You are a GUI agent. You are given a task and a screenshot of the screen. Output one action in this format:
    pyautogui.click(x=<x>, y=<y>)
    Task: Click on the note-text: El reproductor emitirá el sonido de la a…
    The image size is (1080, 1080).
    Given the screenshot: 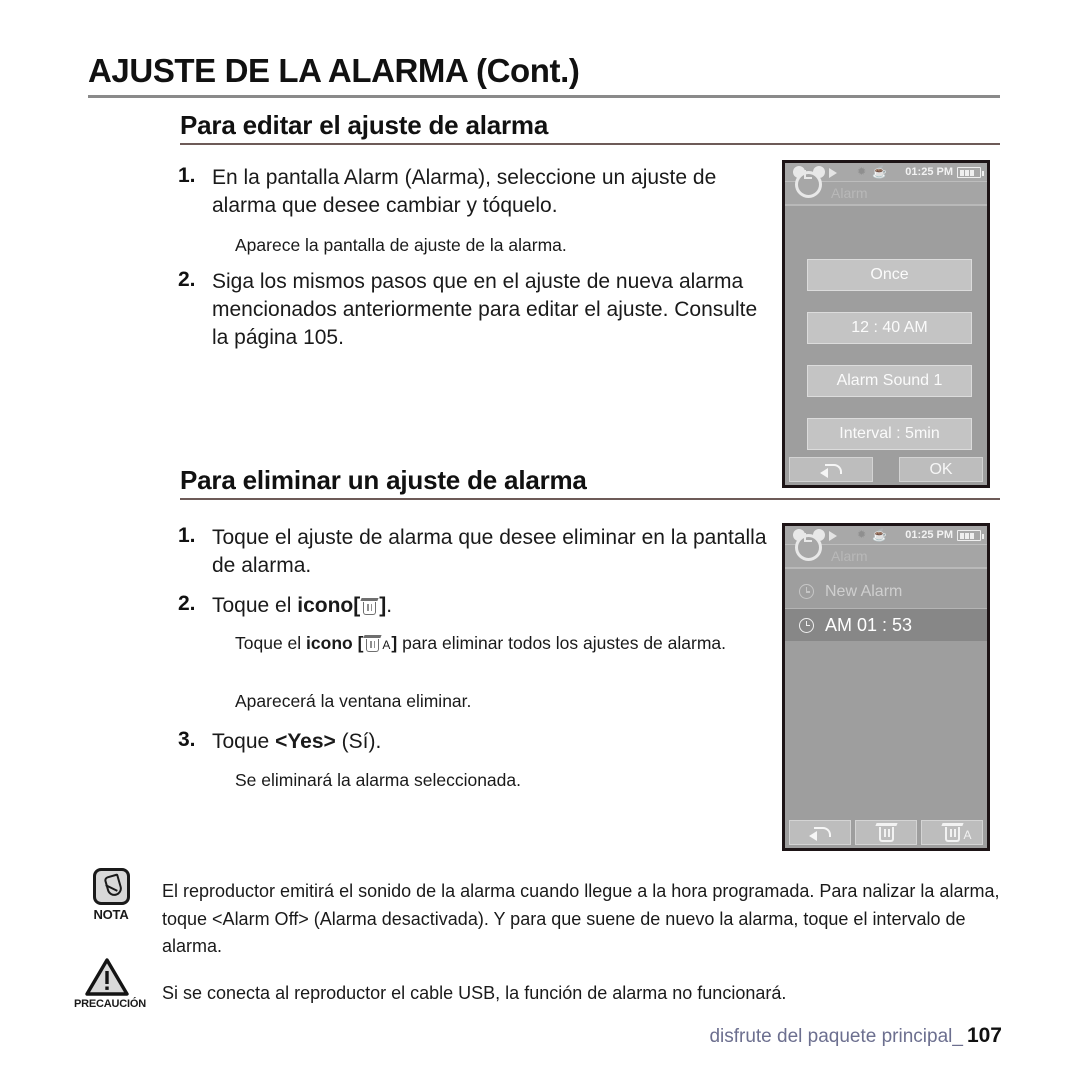 What is the action you would take?
    pyautogui.click(x=581, y=919)
    